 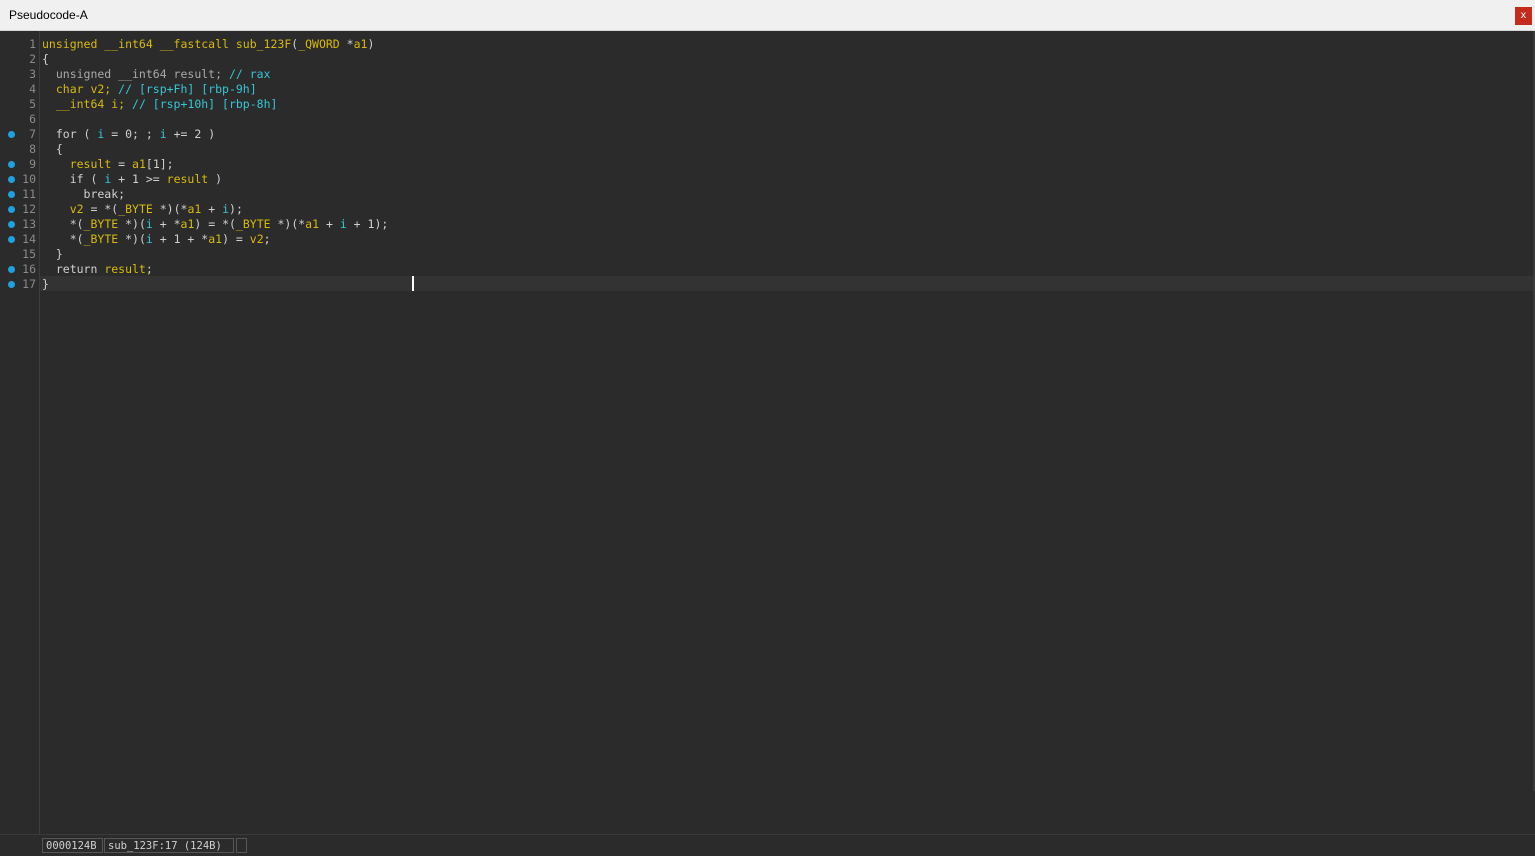 I want to click on code-token: ) =, so click(x=236, y=239).